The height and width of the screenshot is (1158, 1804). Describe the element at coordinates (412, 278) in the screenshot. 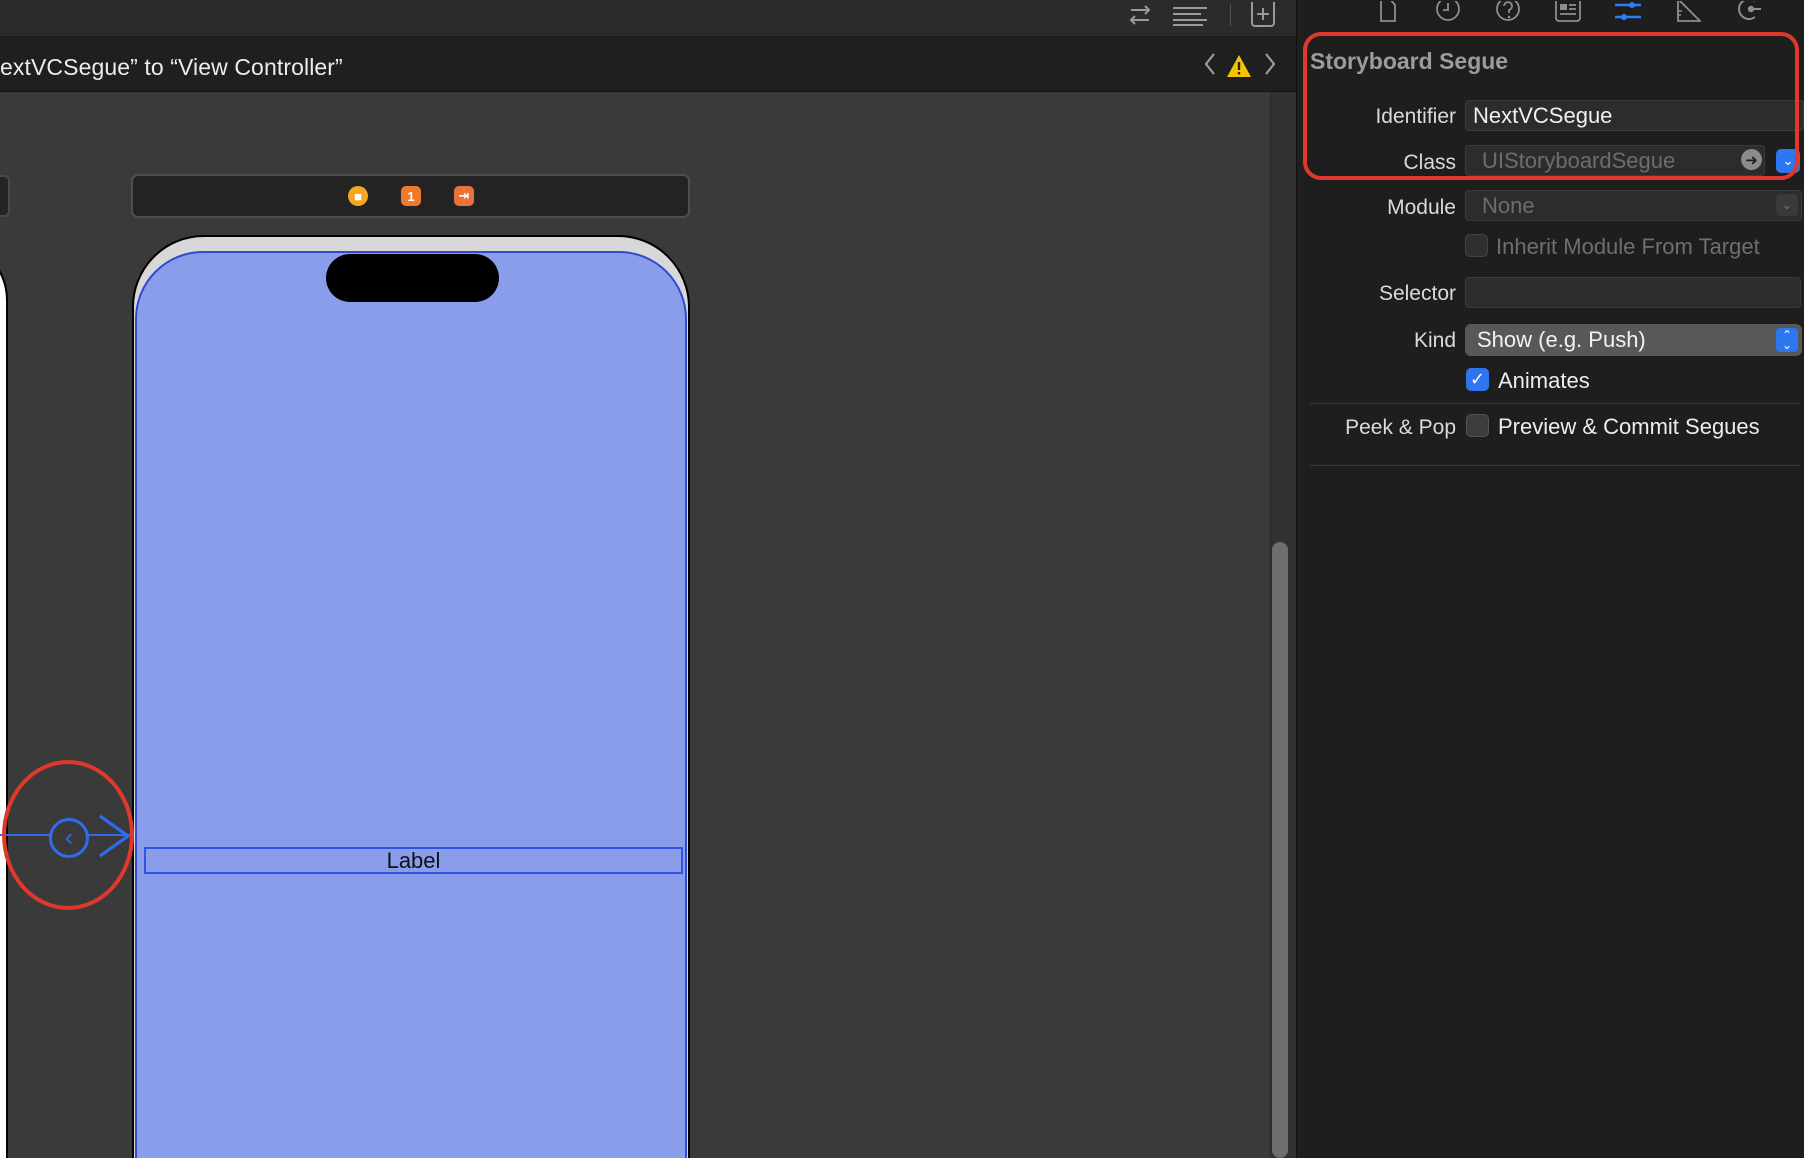

I see `dynamic-island` at that location.